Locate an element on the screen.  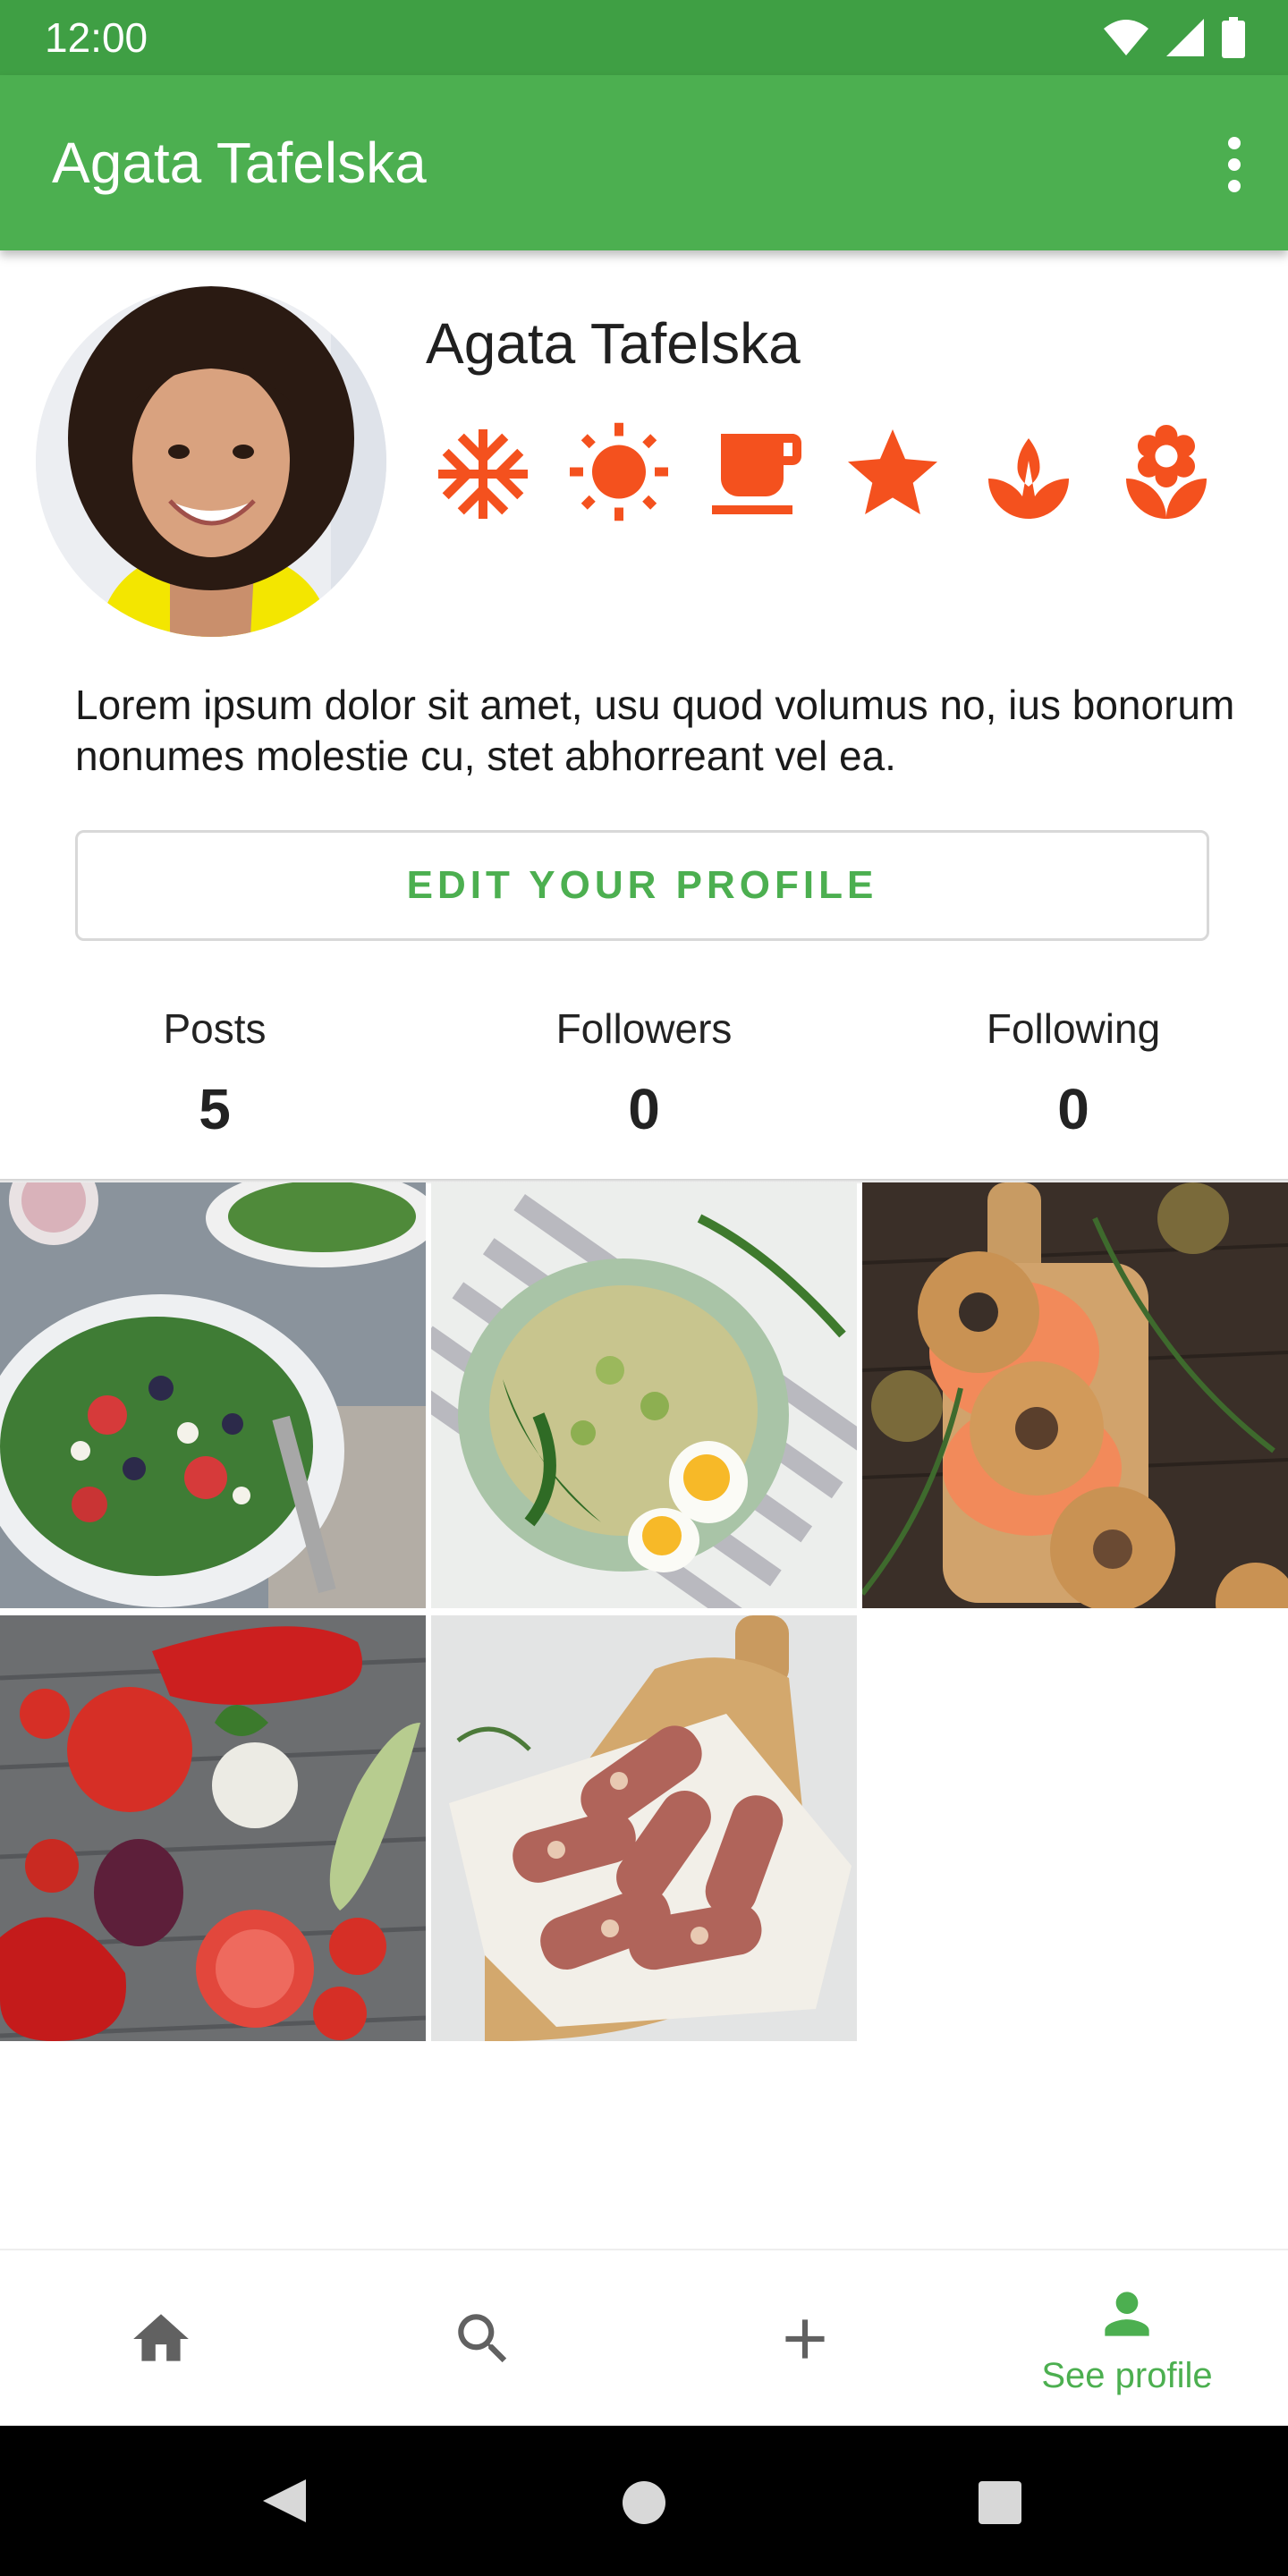
post-thumbnail-bacon-rolls is located at coordinates (644, 1828).